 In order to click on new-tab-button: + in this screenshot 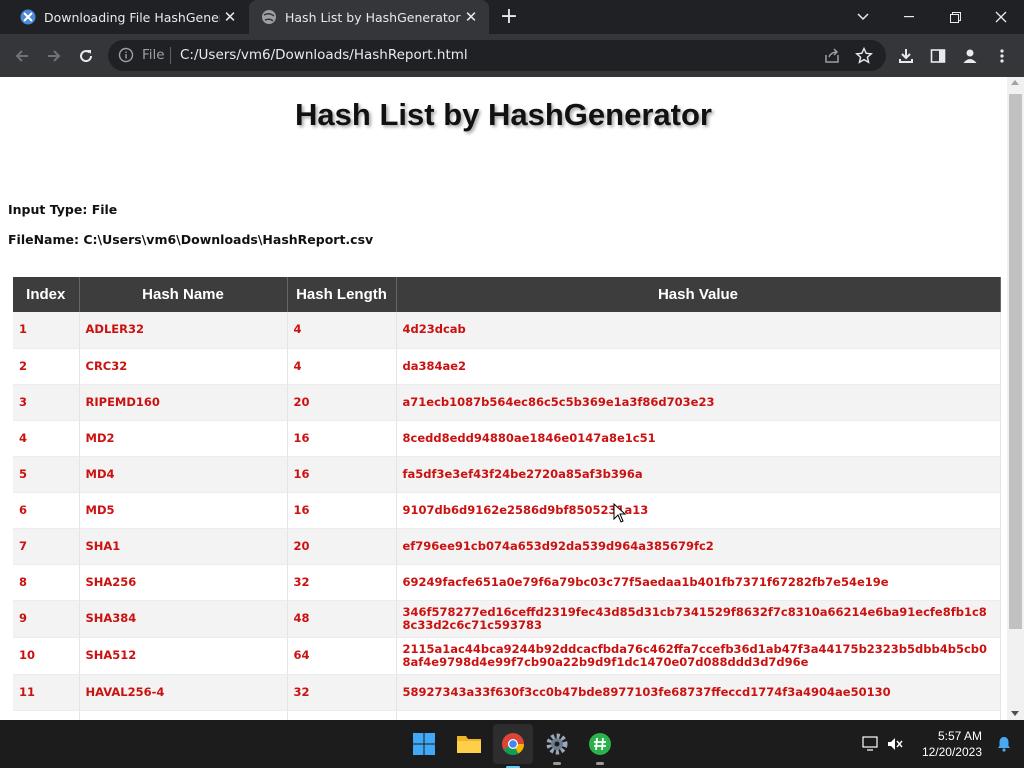, I will do `click(509, 17)`.